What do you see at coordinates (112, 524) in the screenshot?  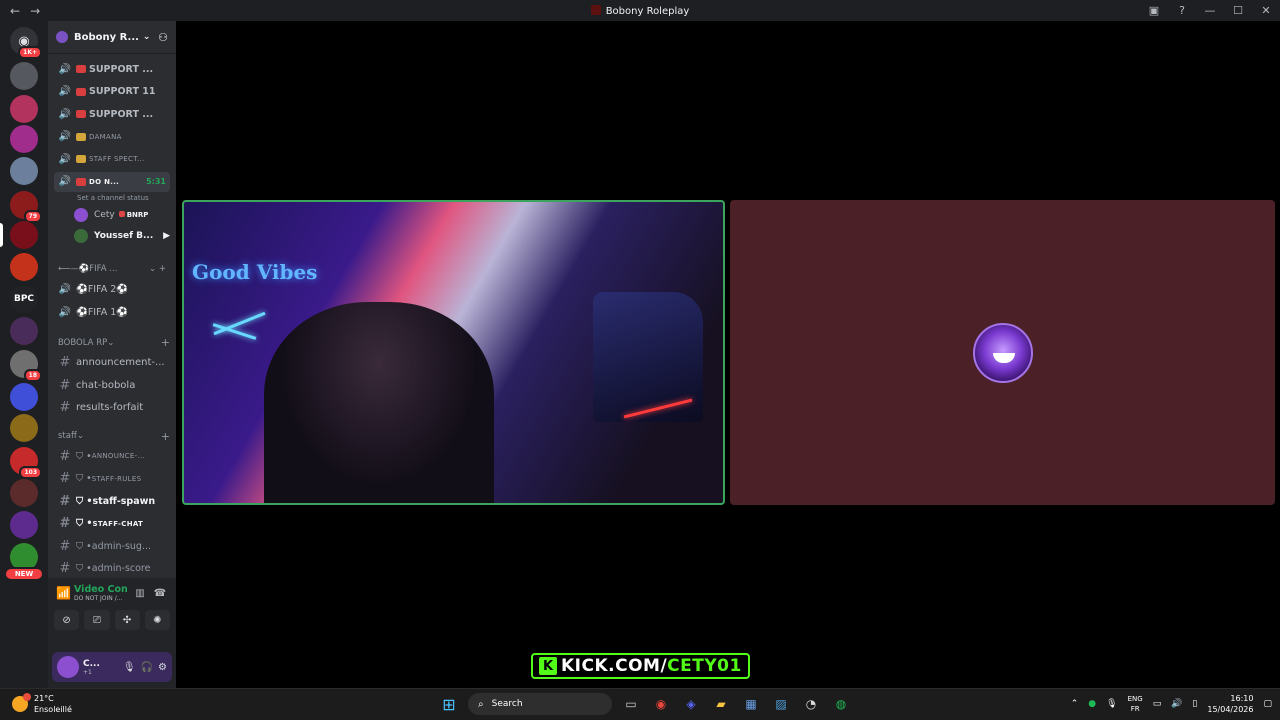 I see `text-channel: # ⛉ • STAFF-CHAT` at bounding box center [112, 524].